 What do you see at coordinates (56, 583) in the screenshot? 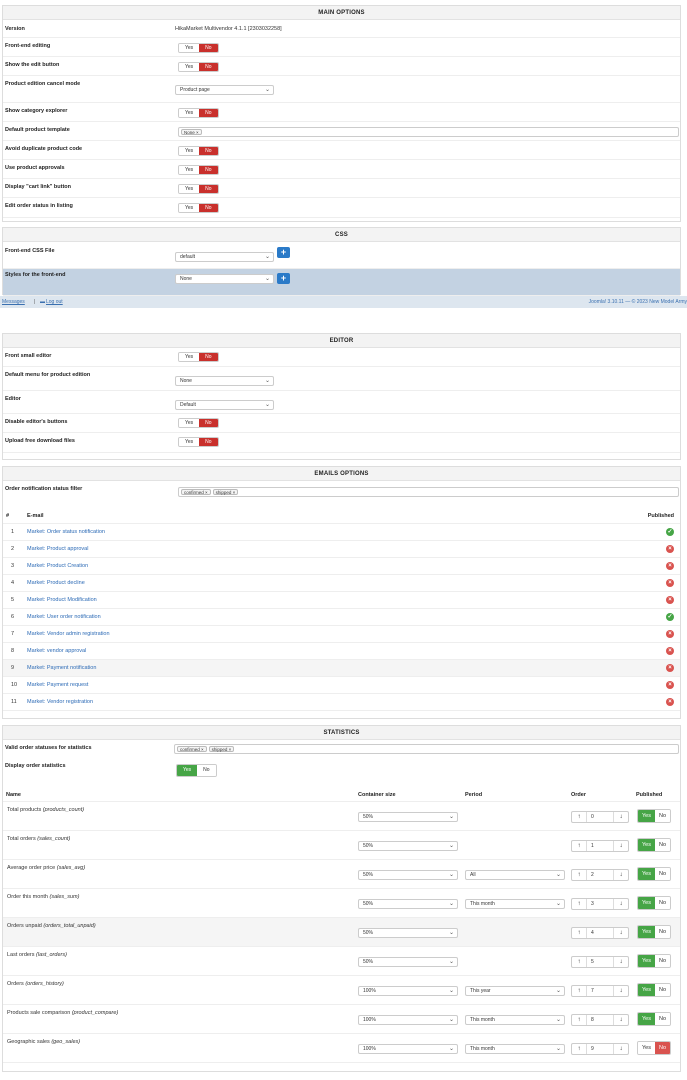
I see `email-link: Market: Product decline` at bounding box center [56, 583].